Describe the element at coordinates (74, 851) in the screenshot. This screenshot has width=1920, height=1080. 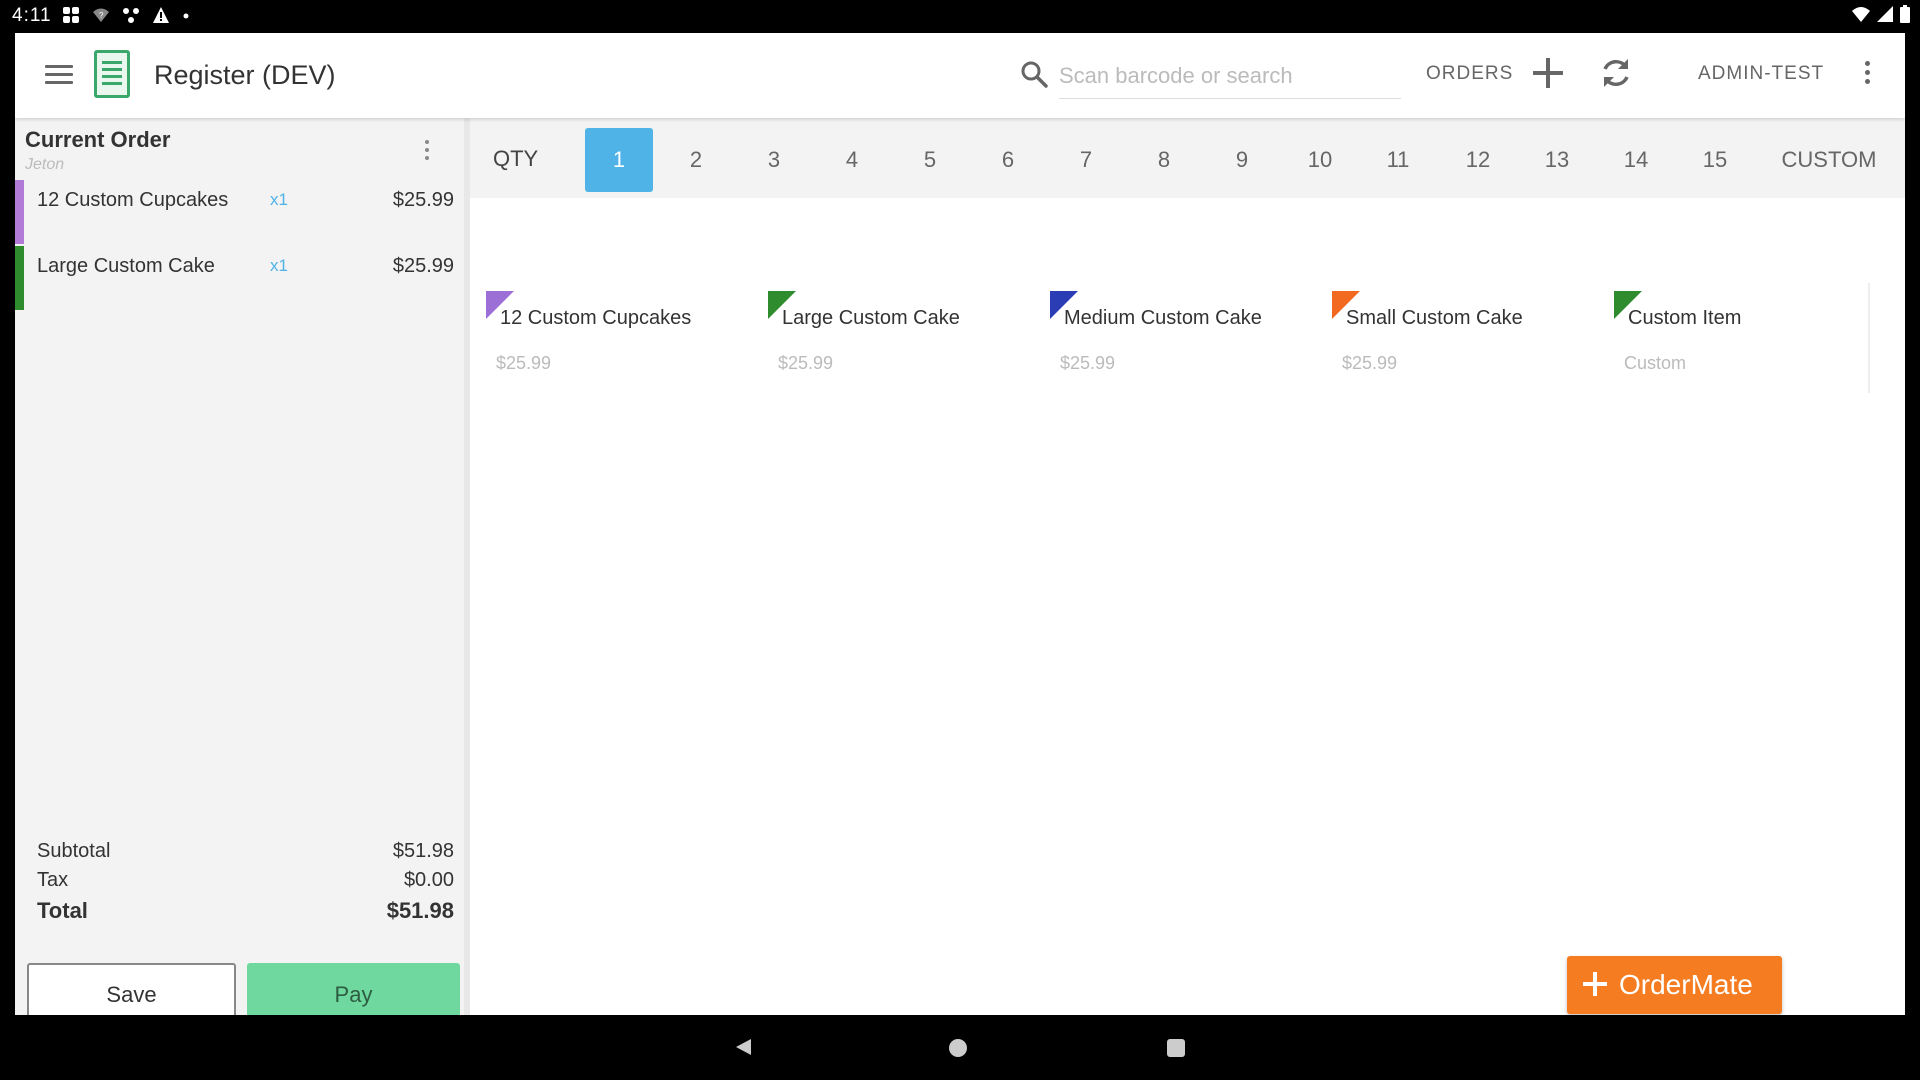
I see `subtotal-label: Subtotal` at that location.